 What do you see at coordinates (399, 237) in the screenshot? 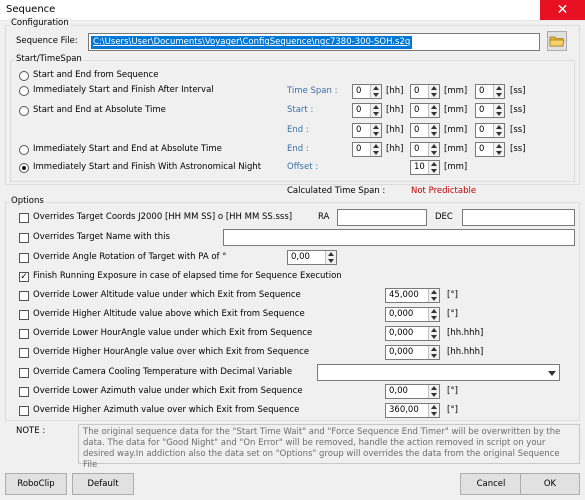
I see `target-name-input` at bounding box center [399, 237].